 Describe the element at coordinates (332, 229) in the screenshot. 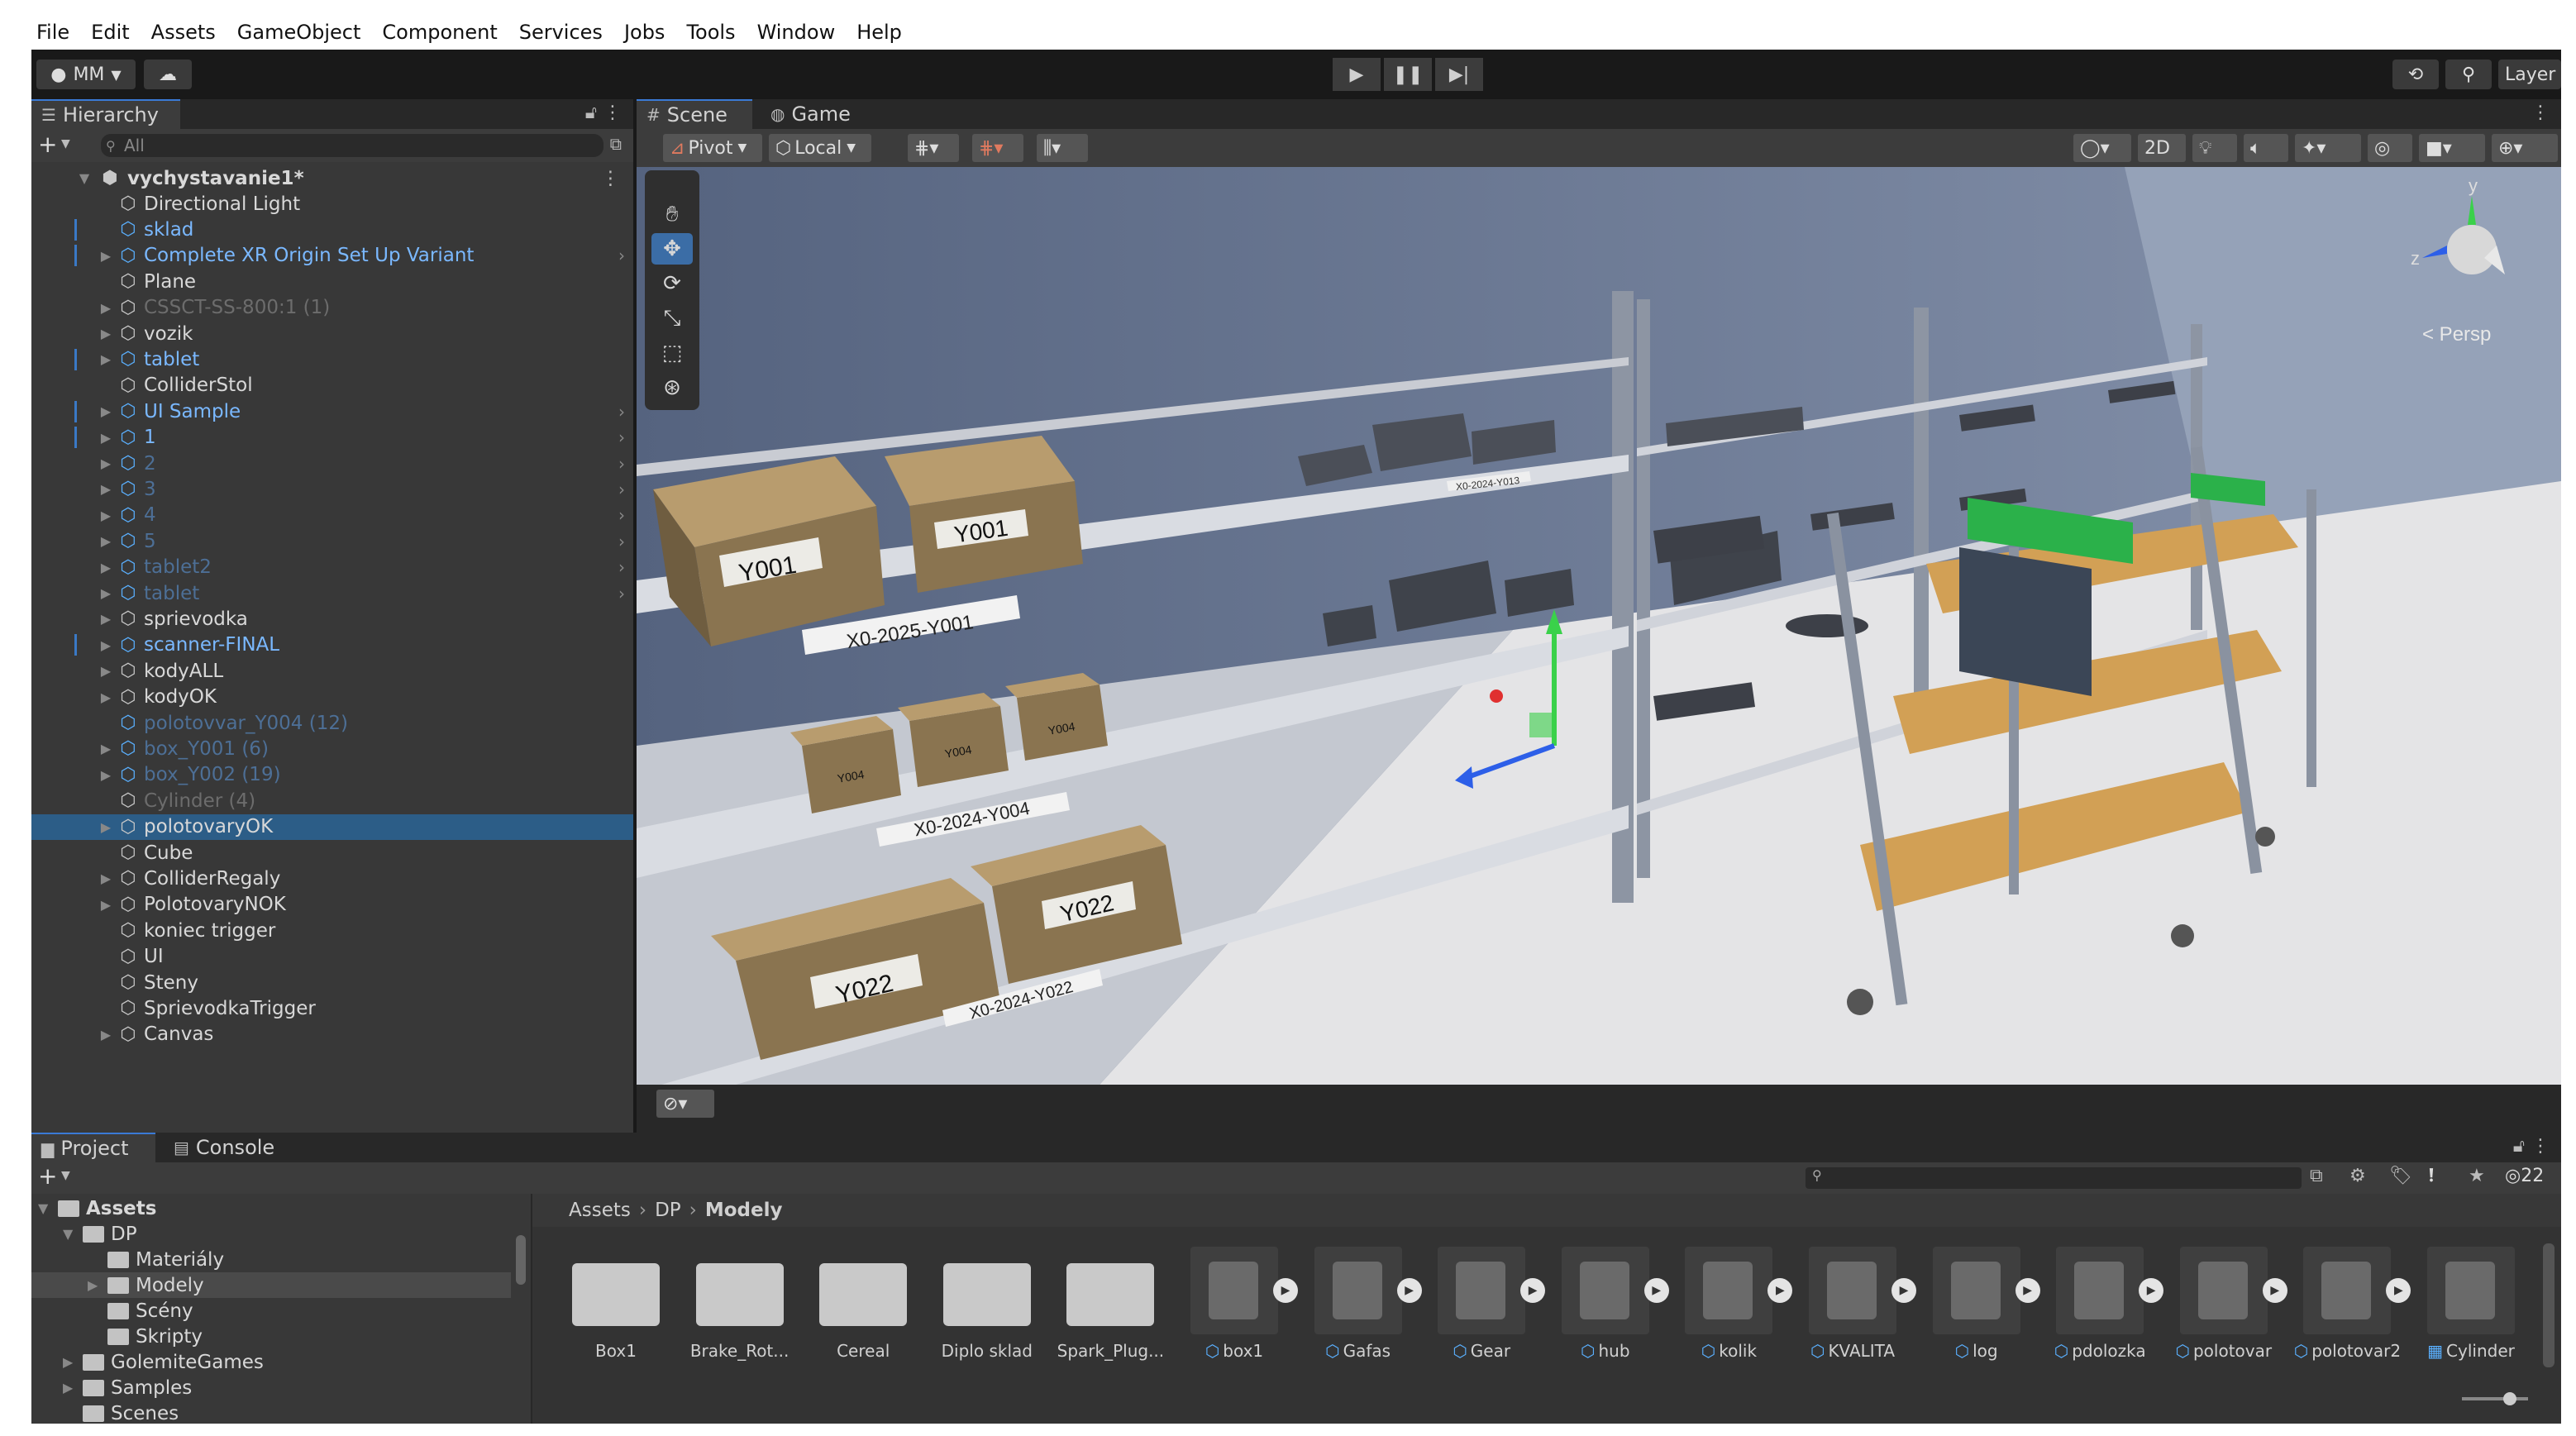

I see `hierarchy-item: ⬡ sklad` at that location.